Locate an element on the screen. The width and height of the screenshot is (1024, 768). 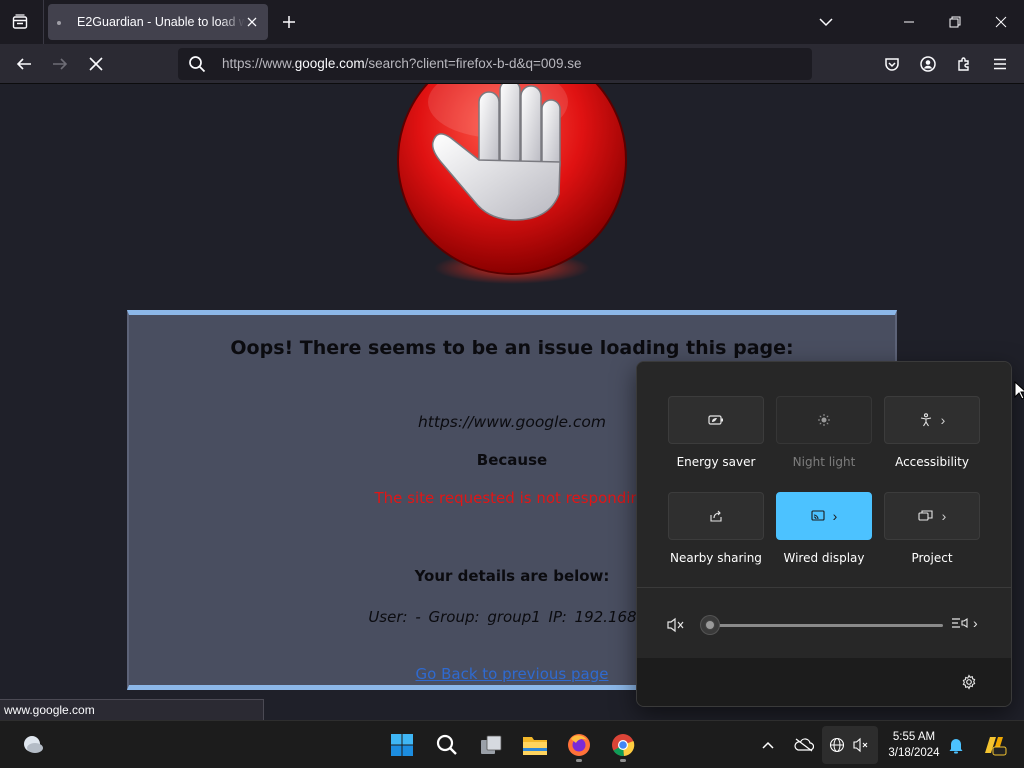
account-button is located at coordinates (928, 64).